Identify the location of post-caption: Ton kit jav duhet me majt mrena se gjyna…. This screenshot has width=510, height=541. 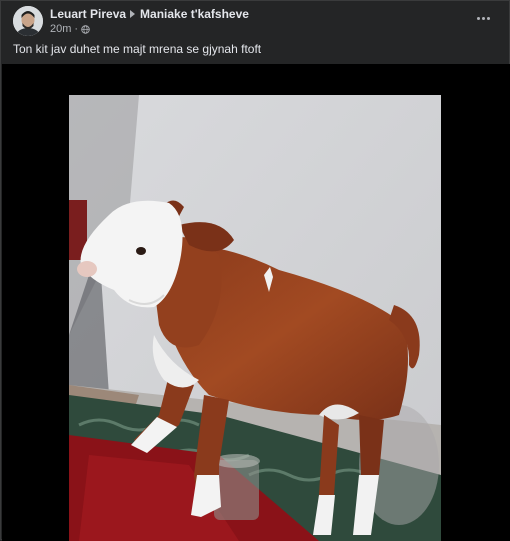
(137, 49).